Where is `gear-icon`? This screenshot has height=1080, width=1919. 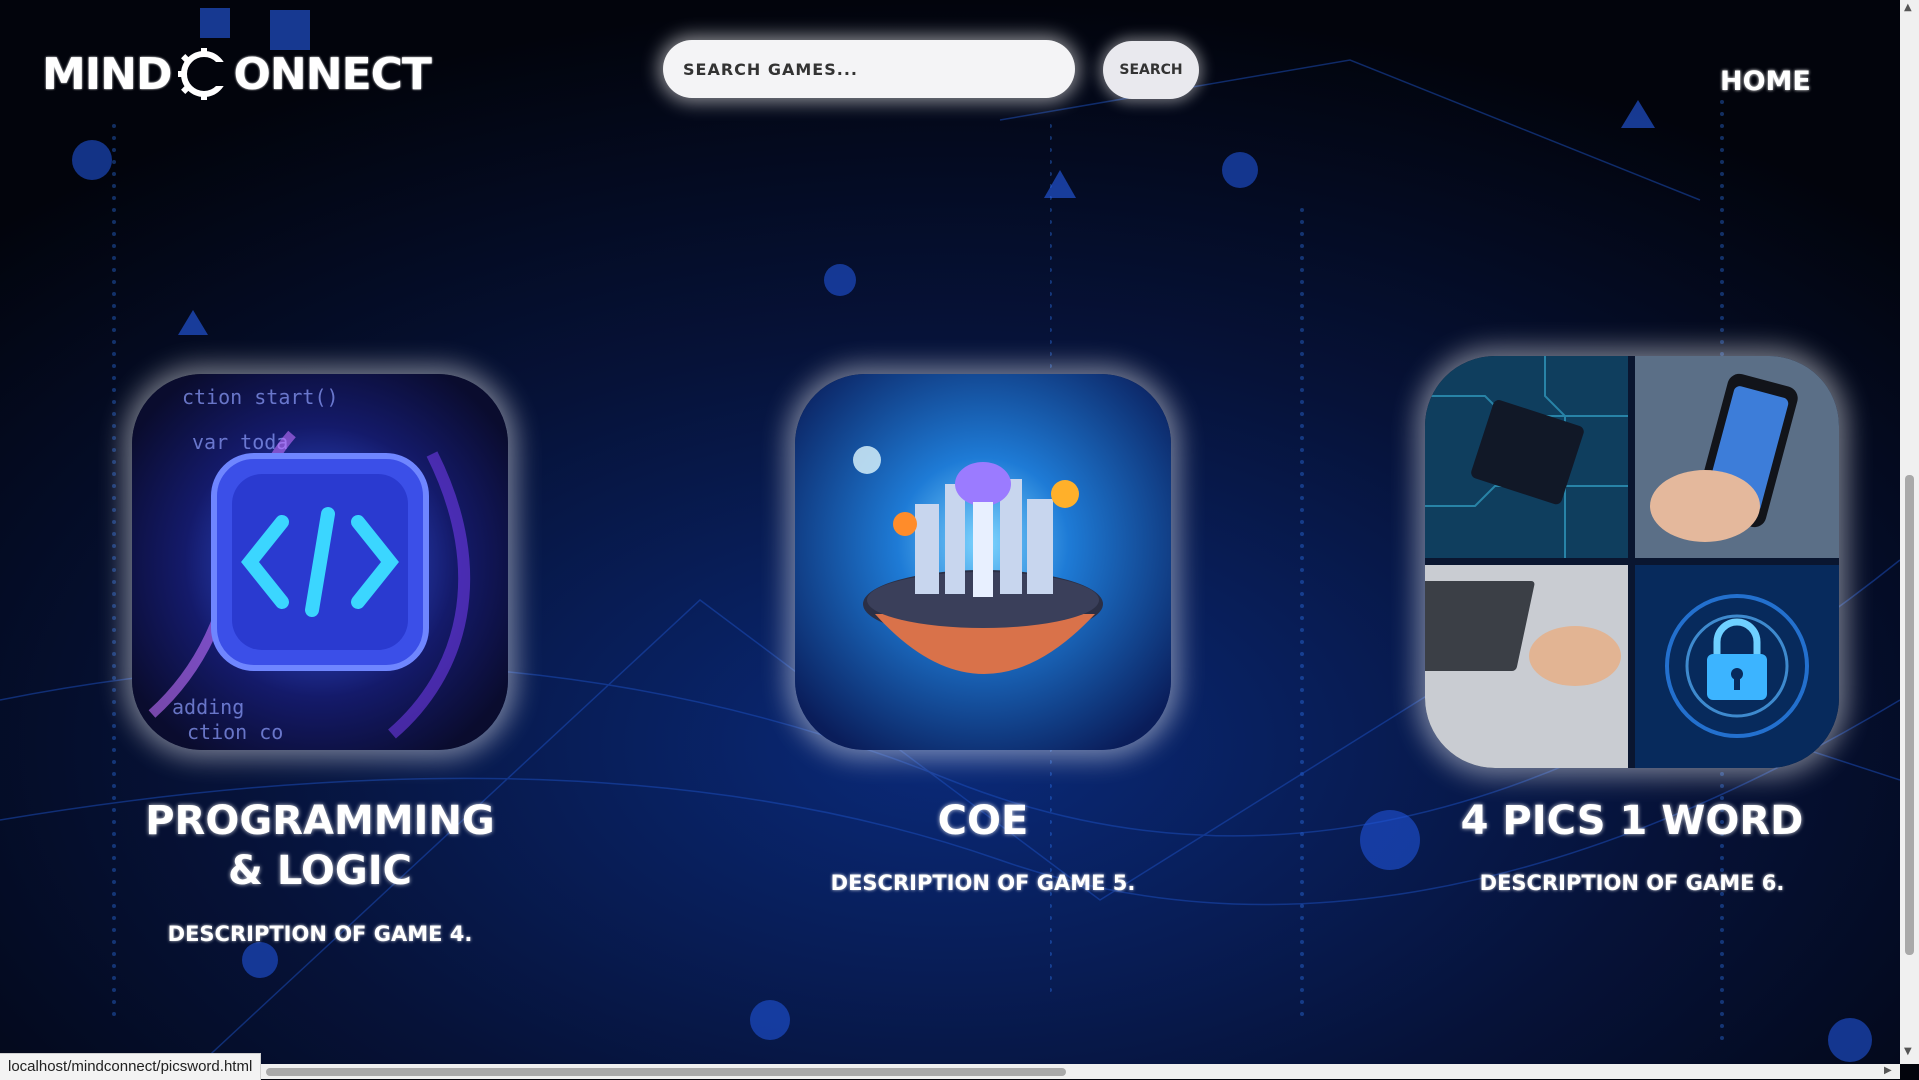 gear-icon is located at coordinates (204, 74).